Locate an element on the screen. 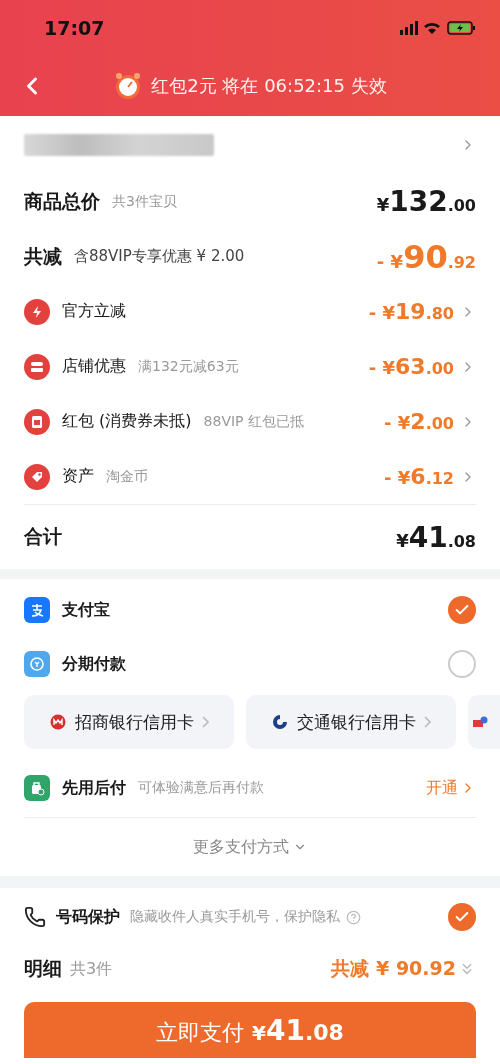  pay-button: 立即支付 ¥41.08 is located at coordinates (250, 1030).